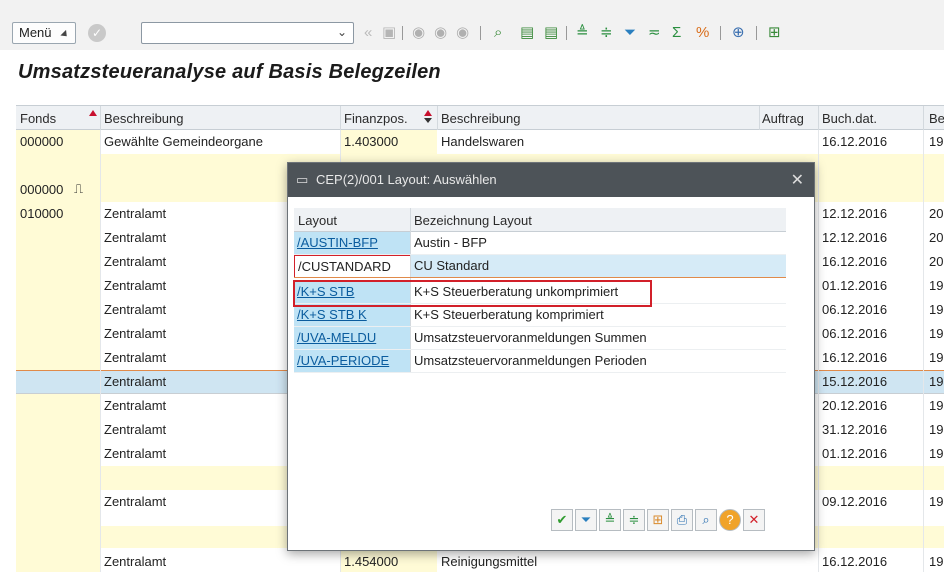 This screenshot has height=572, width=944. I want to click on cell-fonds: 010000, so click(42, 213).